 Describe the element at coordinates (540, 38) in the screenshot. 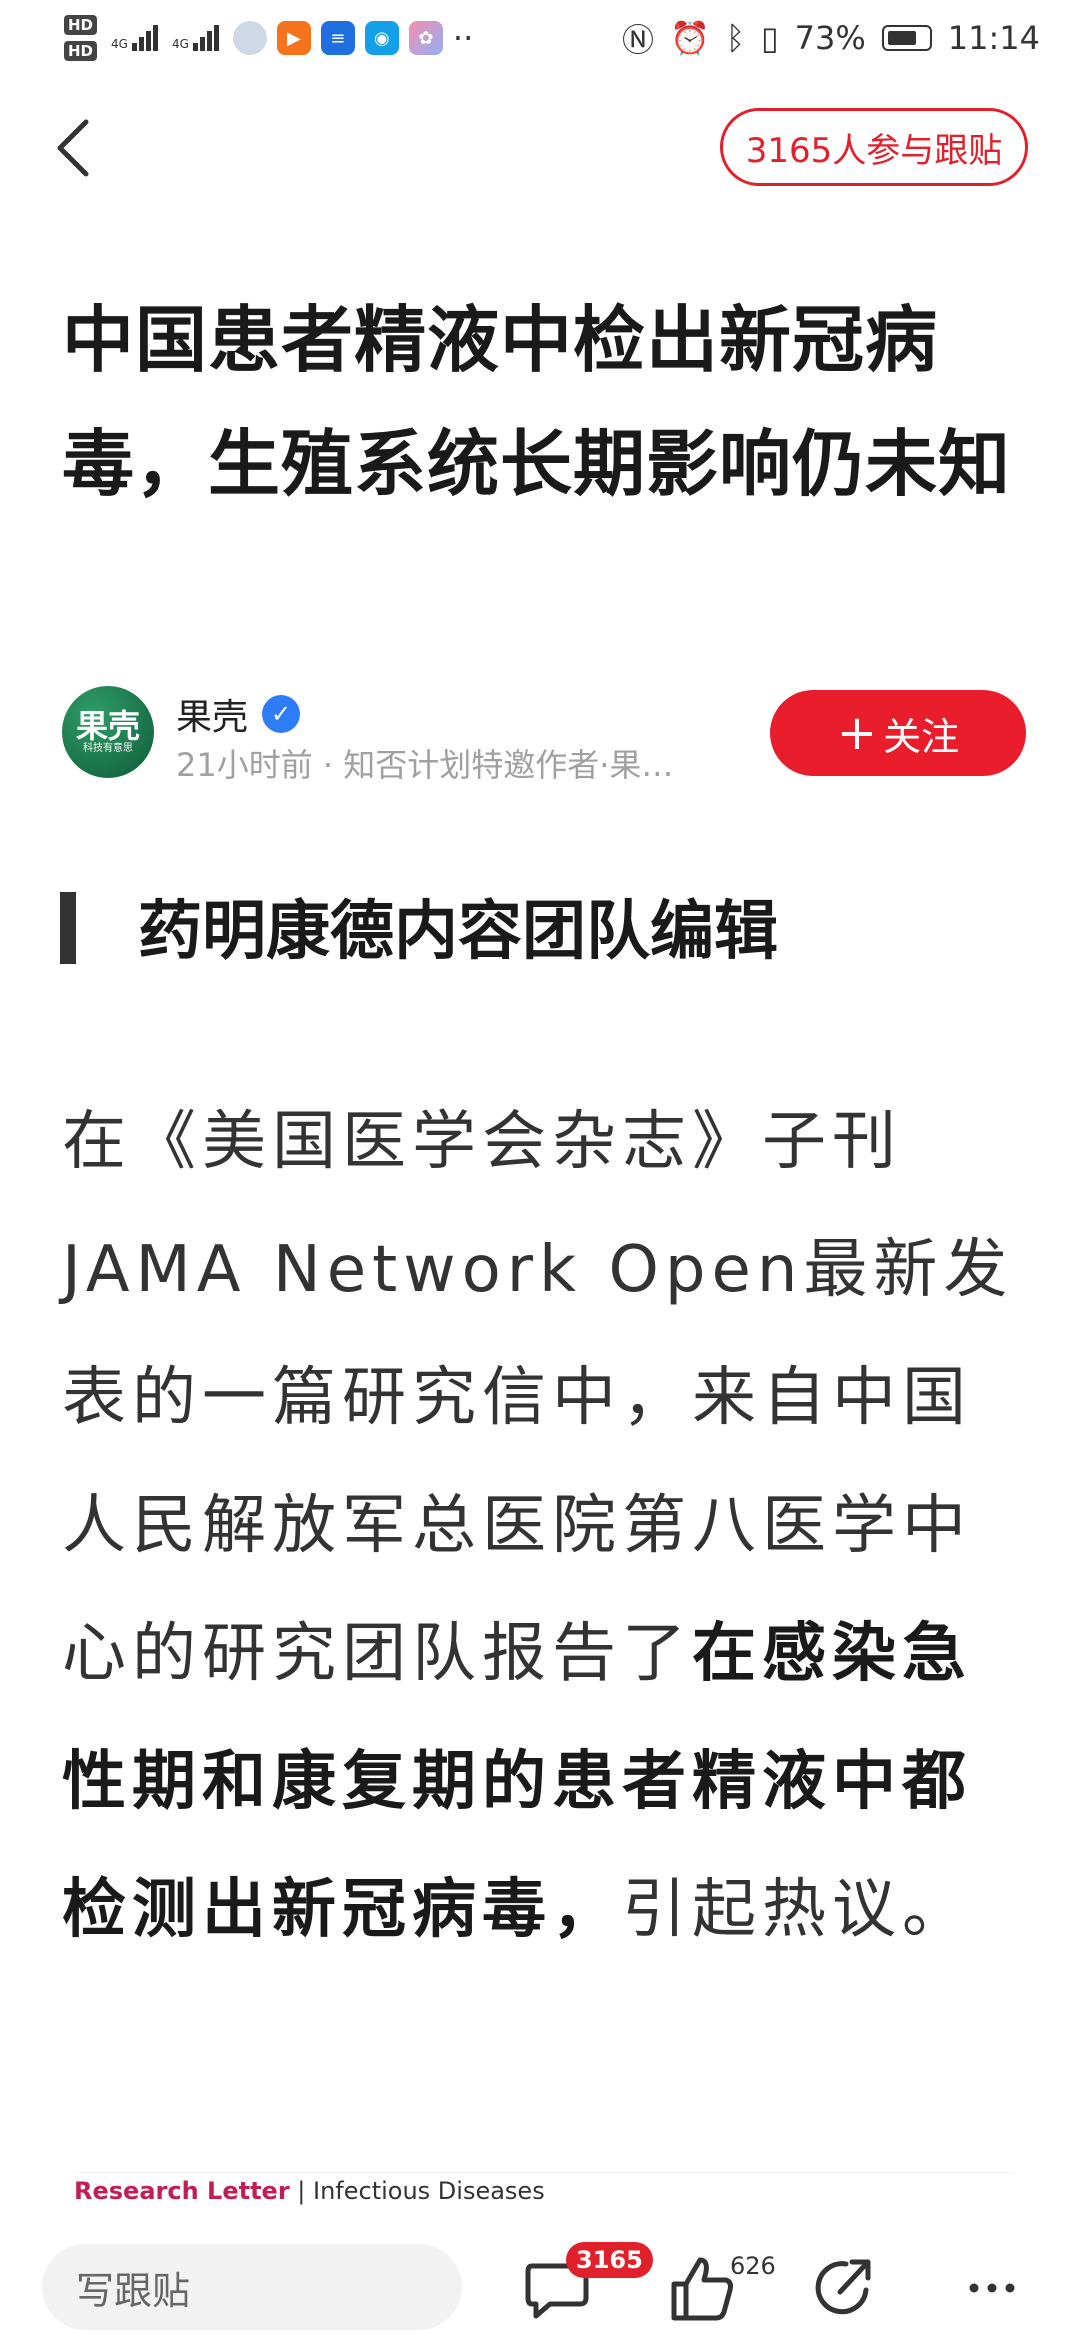

I see `status-bar: HD HD 4G 4G ▶ ≡ ◉ ✿ ·· Ⓝ ⏰ ᛒ ▯ 73% 11:14` at that location.